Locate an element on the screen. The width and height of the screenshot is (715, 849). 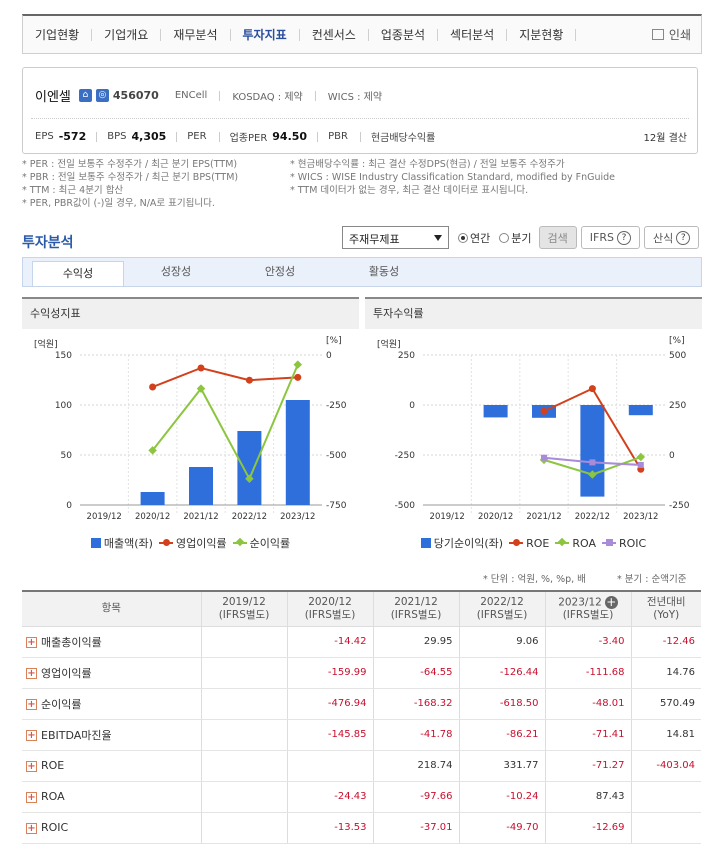
search-button: 검색 is located at coordinates (557, 237).